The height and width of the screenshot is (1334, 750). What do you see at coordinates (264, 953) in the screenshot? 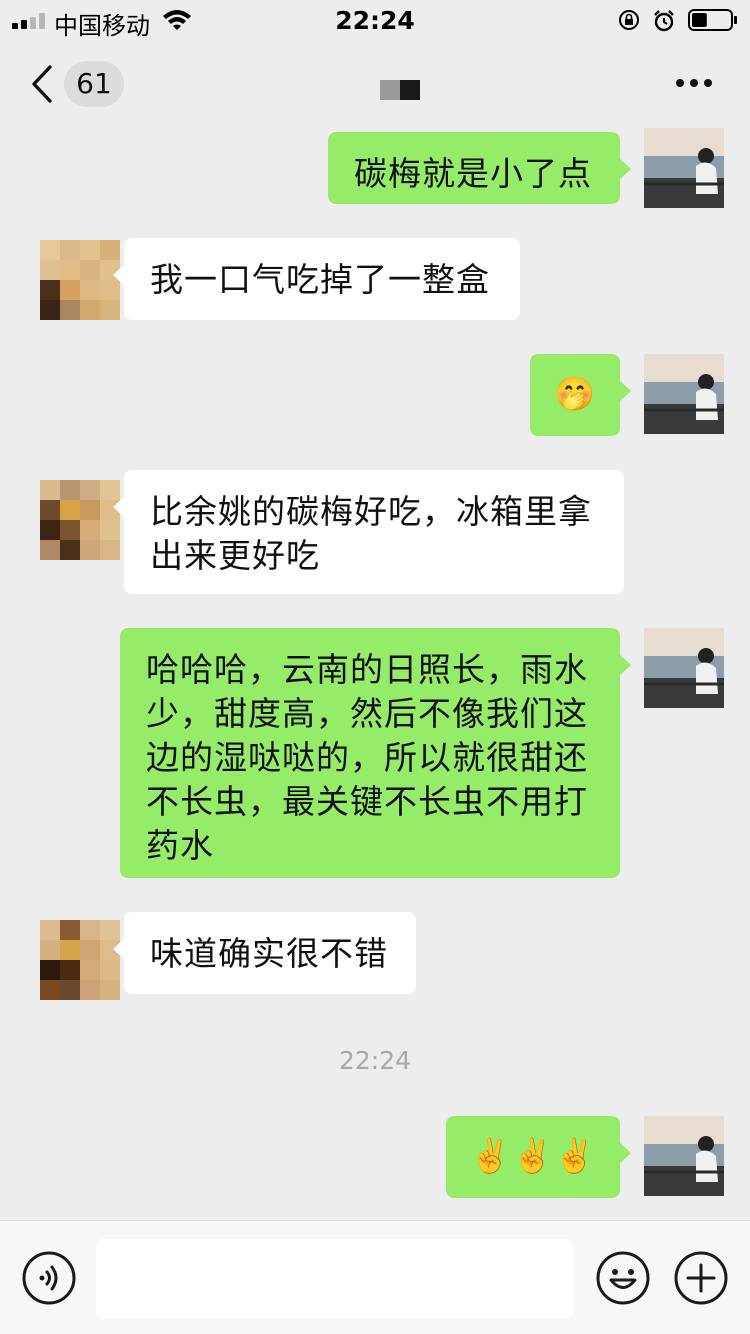
I see `message-bubble: 味道确实很不错` at bounding box center [264, 953].